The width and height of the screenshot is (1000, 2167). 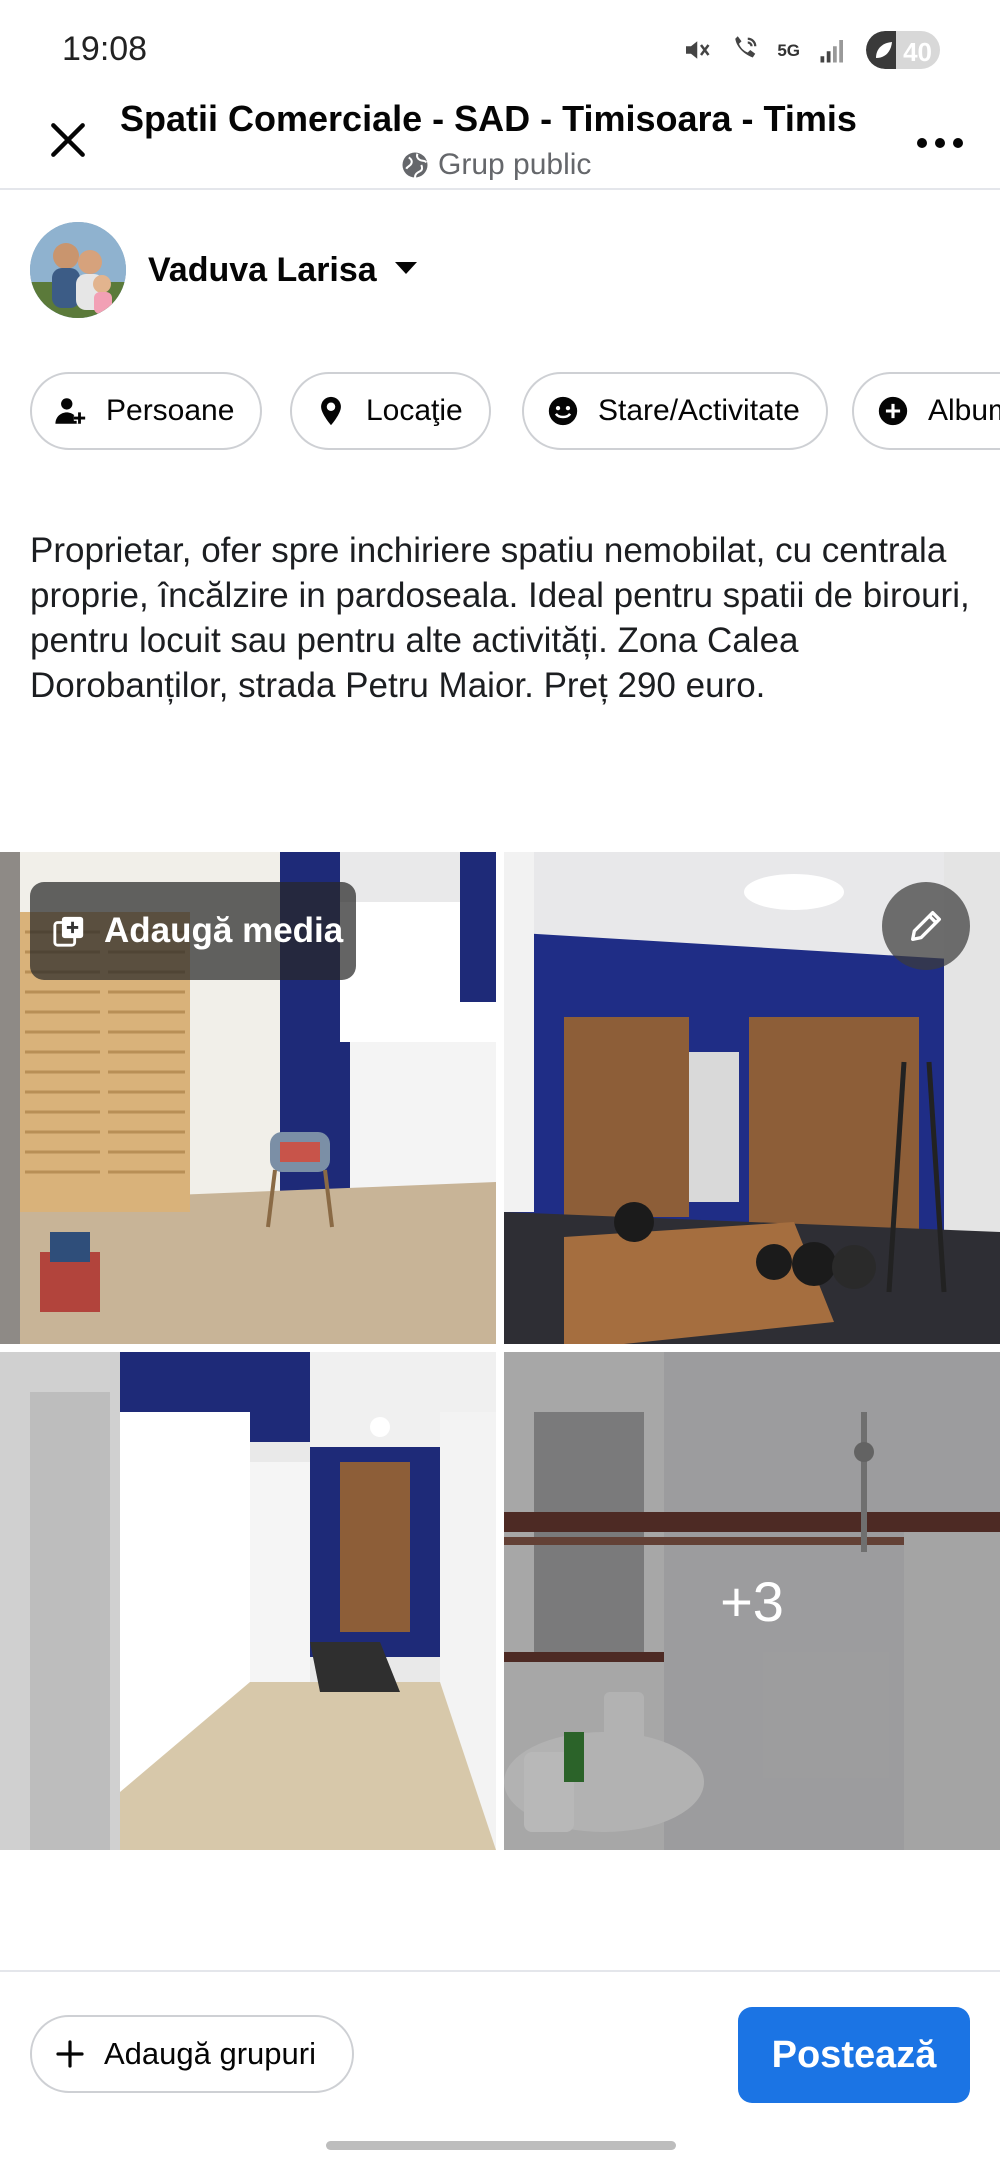 I want to click on status-time: 19:08, so click(x=105, y=49).